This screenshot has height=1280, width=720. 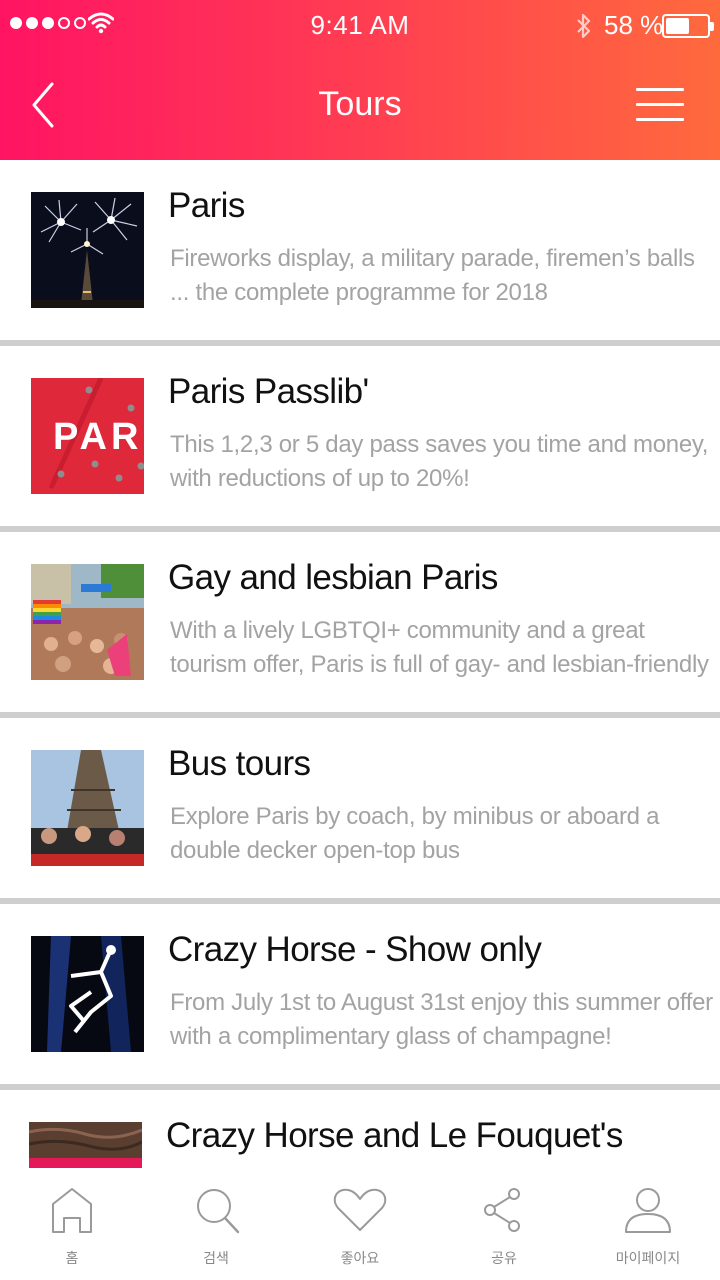 What do you see at coordinates (394, 1135) in the screenshot?
I see `item-title: Crazy Horse and Le Fouquet's` at bounding box center [394, 1135].